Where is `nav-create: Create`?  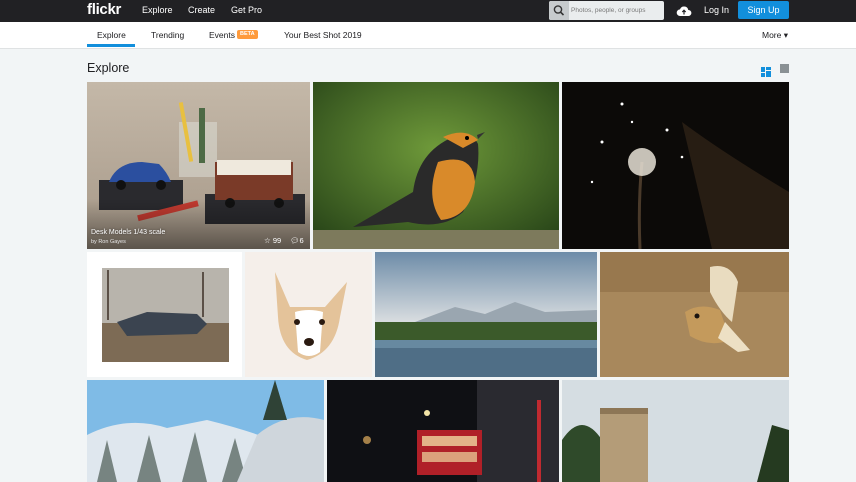 nav-create: Create is located at coordinates (201, 10).